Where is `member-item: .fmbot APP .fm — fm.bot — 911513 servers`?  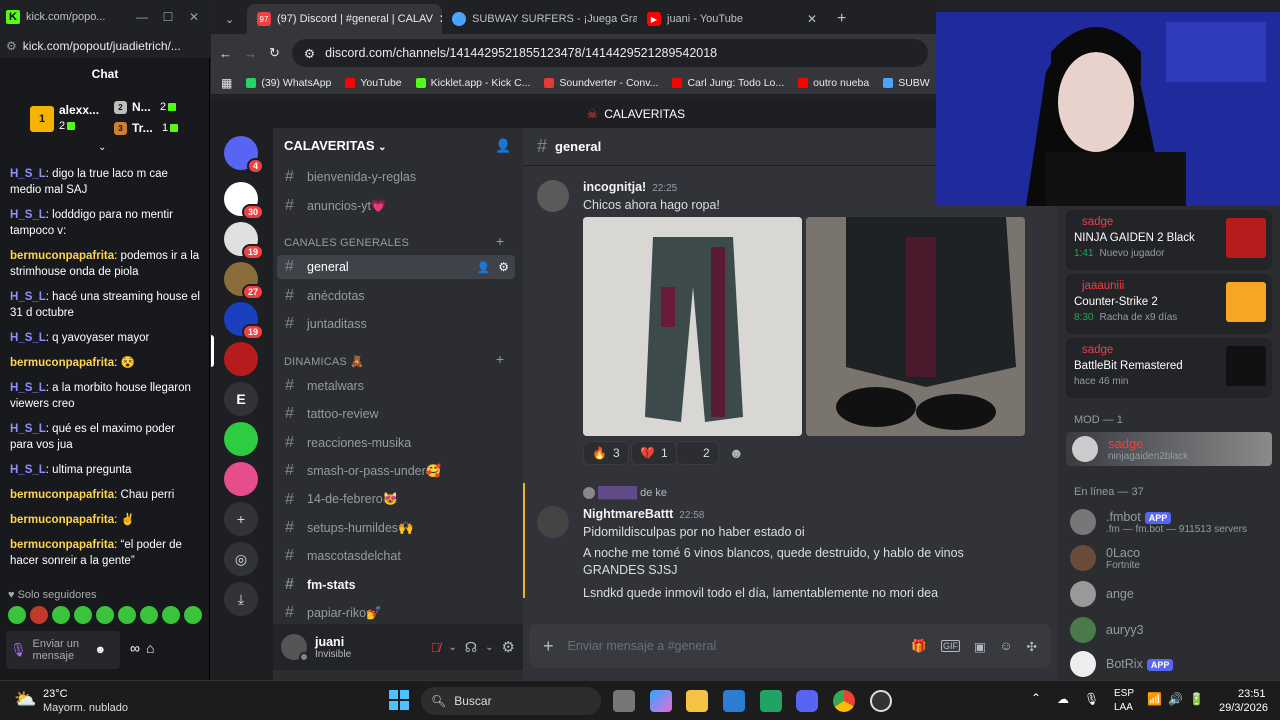
member-item: .fmbot APP .fm — fm.bot — 911513 servers is located at coordinates (1170, 522).